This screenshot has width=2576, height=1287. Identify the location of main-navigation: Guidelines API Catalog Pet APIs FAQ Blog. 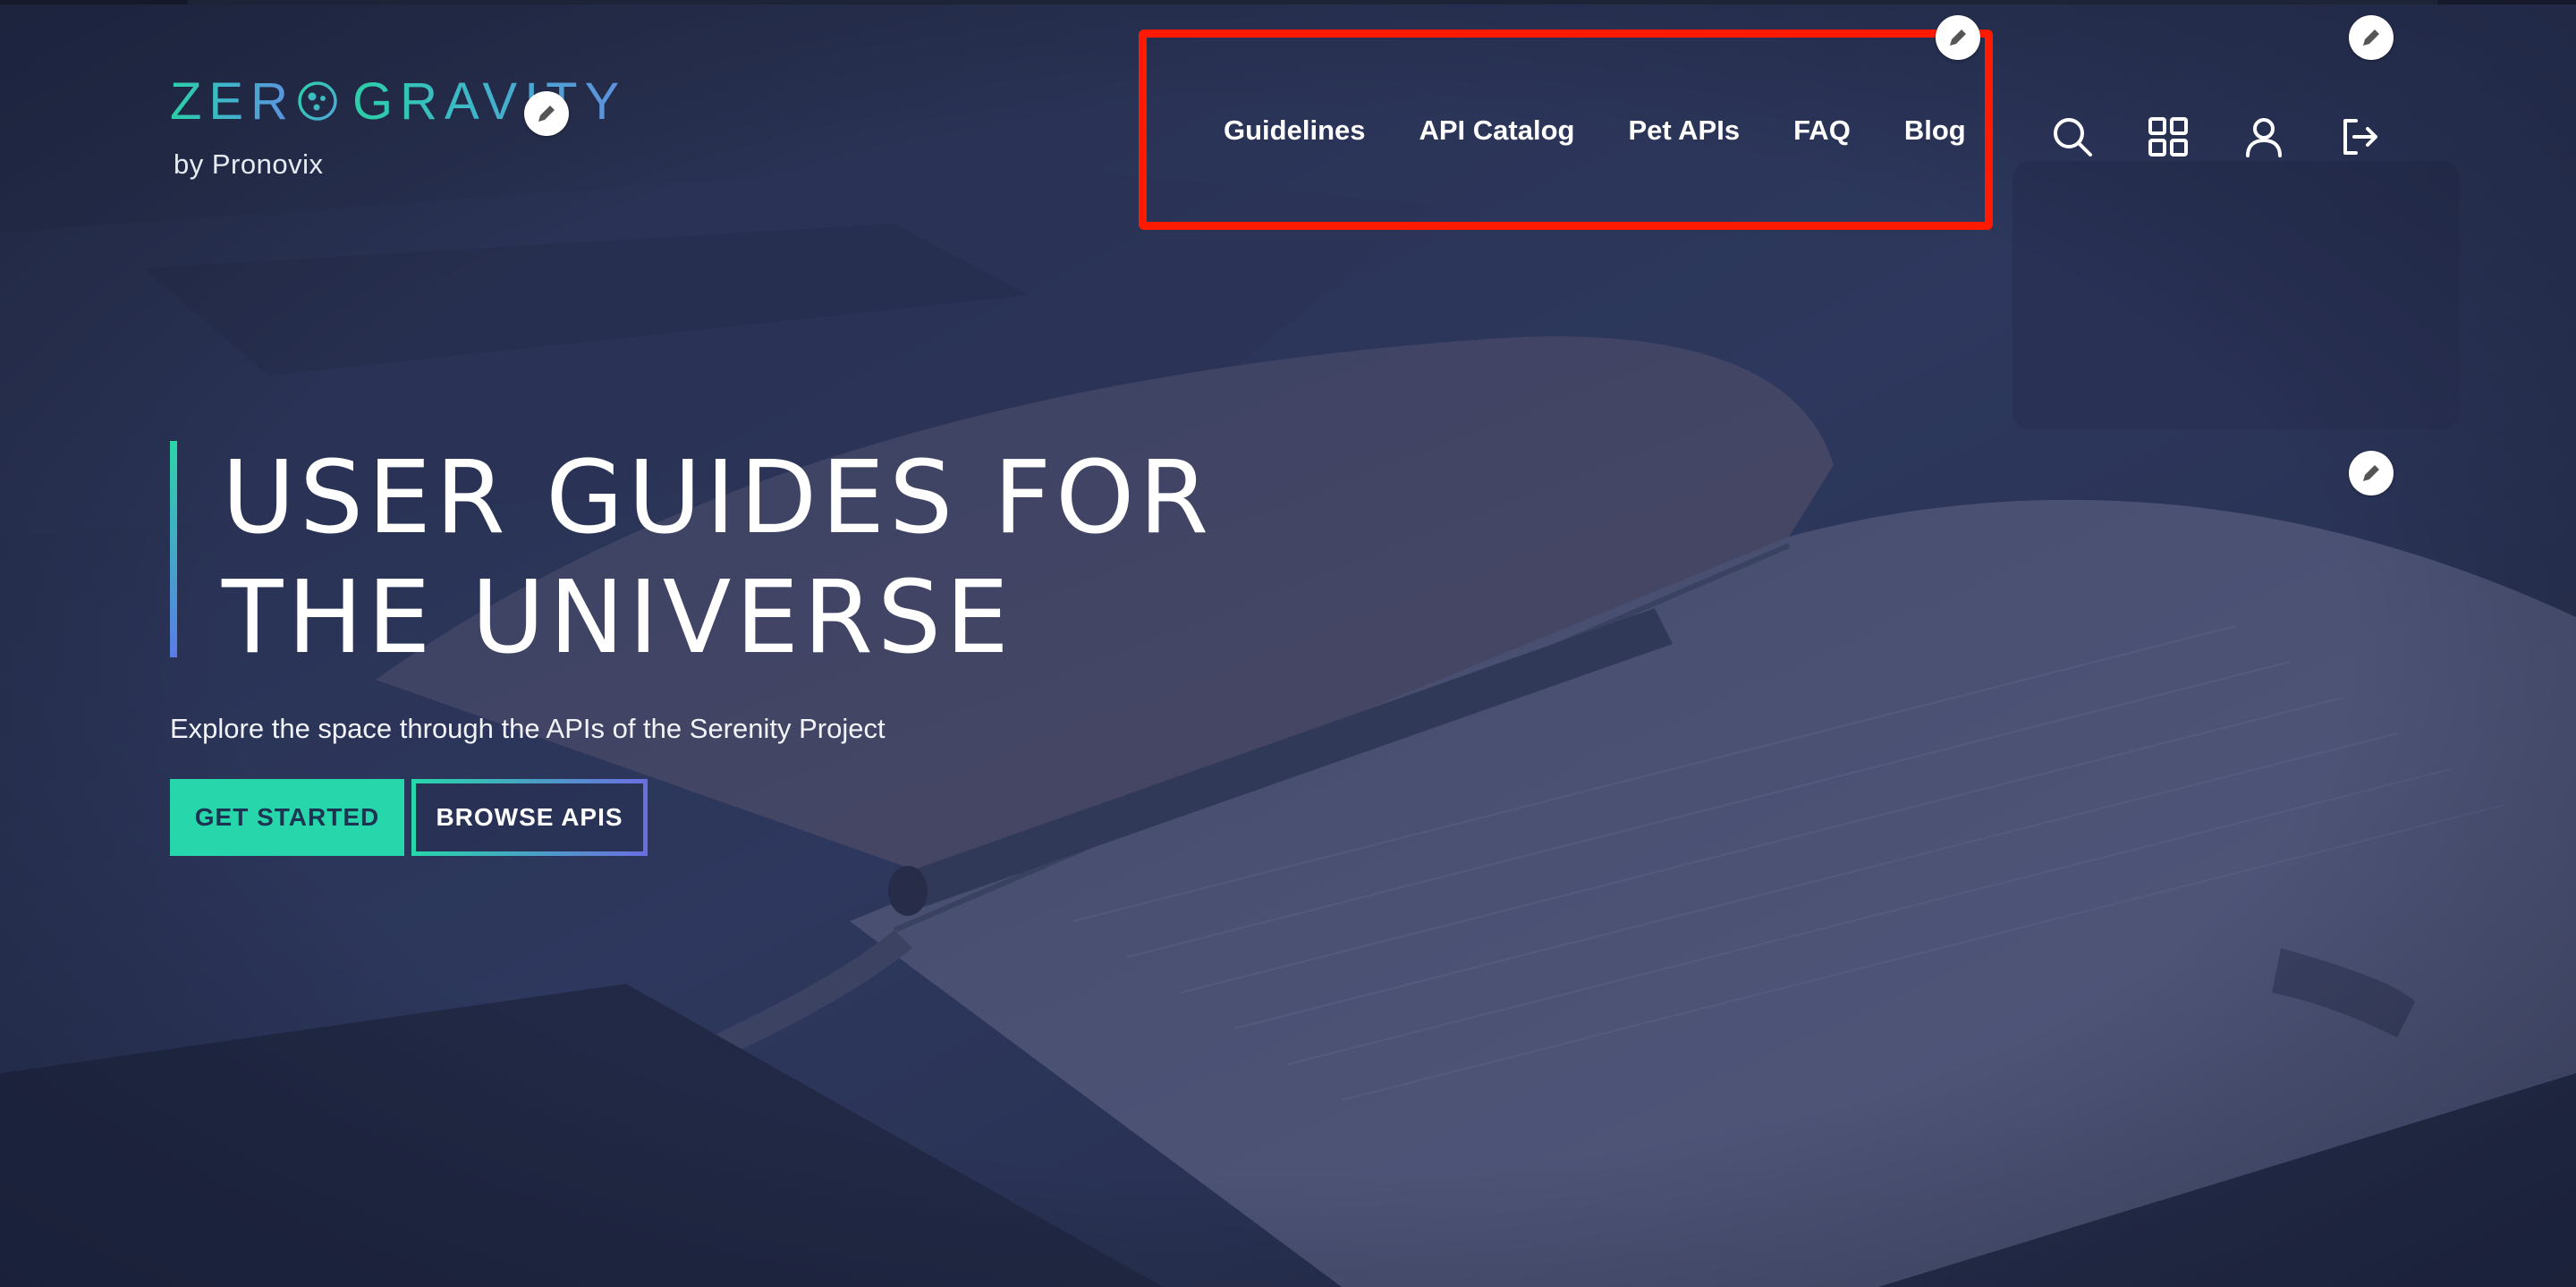
(1595, 130).